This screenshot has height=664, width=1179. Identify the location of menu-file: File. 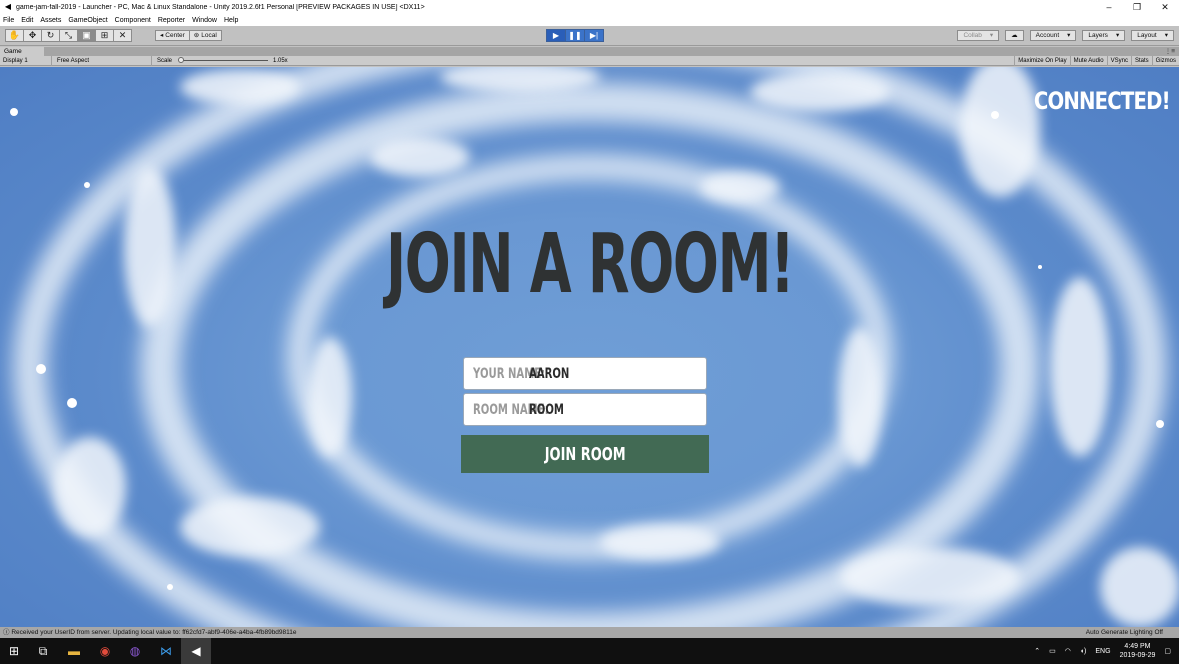
(8, 20).